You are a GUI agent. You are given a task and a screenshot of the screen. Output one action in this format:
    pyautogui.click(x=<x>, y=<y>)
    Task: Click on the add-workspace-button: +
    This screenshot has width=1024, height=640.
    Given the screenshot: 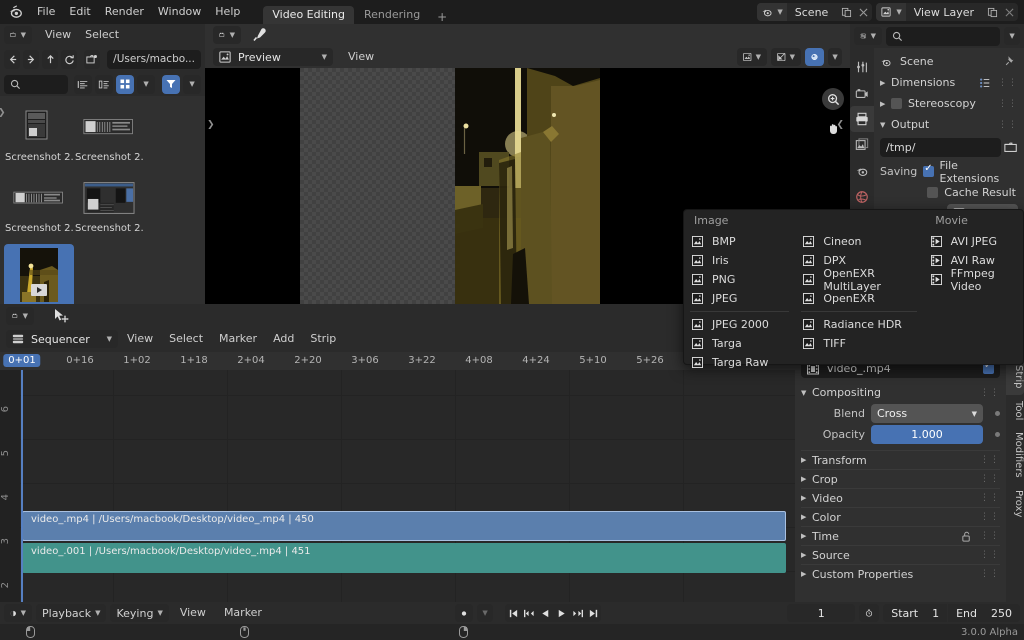 What is the action you would take?
    pyautogui.click(x=442, y=17)
    